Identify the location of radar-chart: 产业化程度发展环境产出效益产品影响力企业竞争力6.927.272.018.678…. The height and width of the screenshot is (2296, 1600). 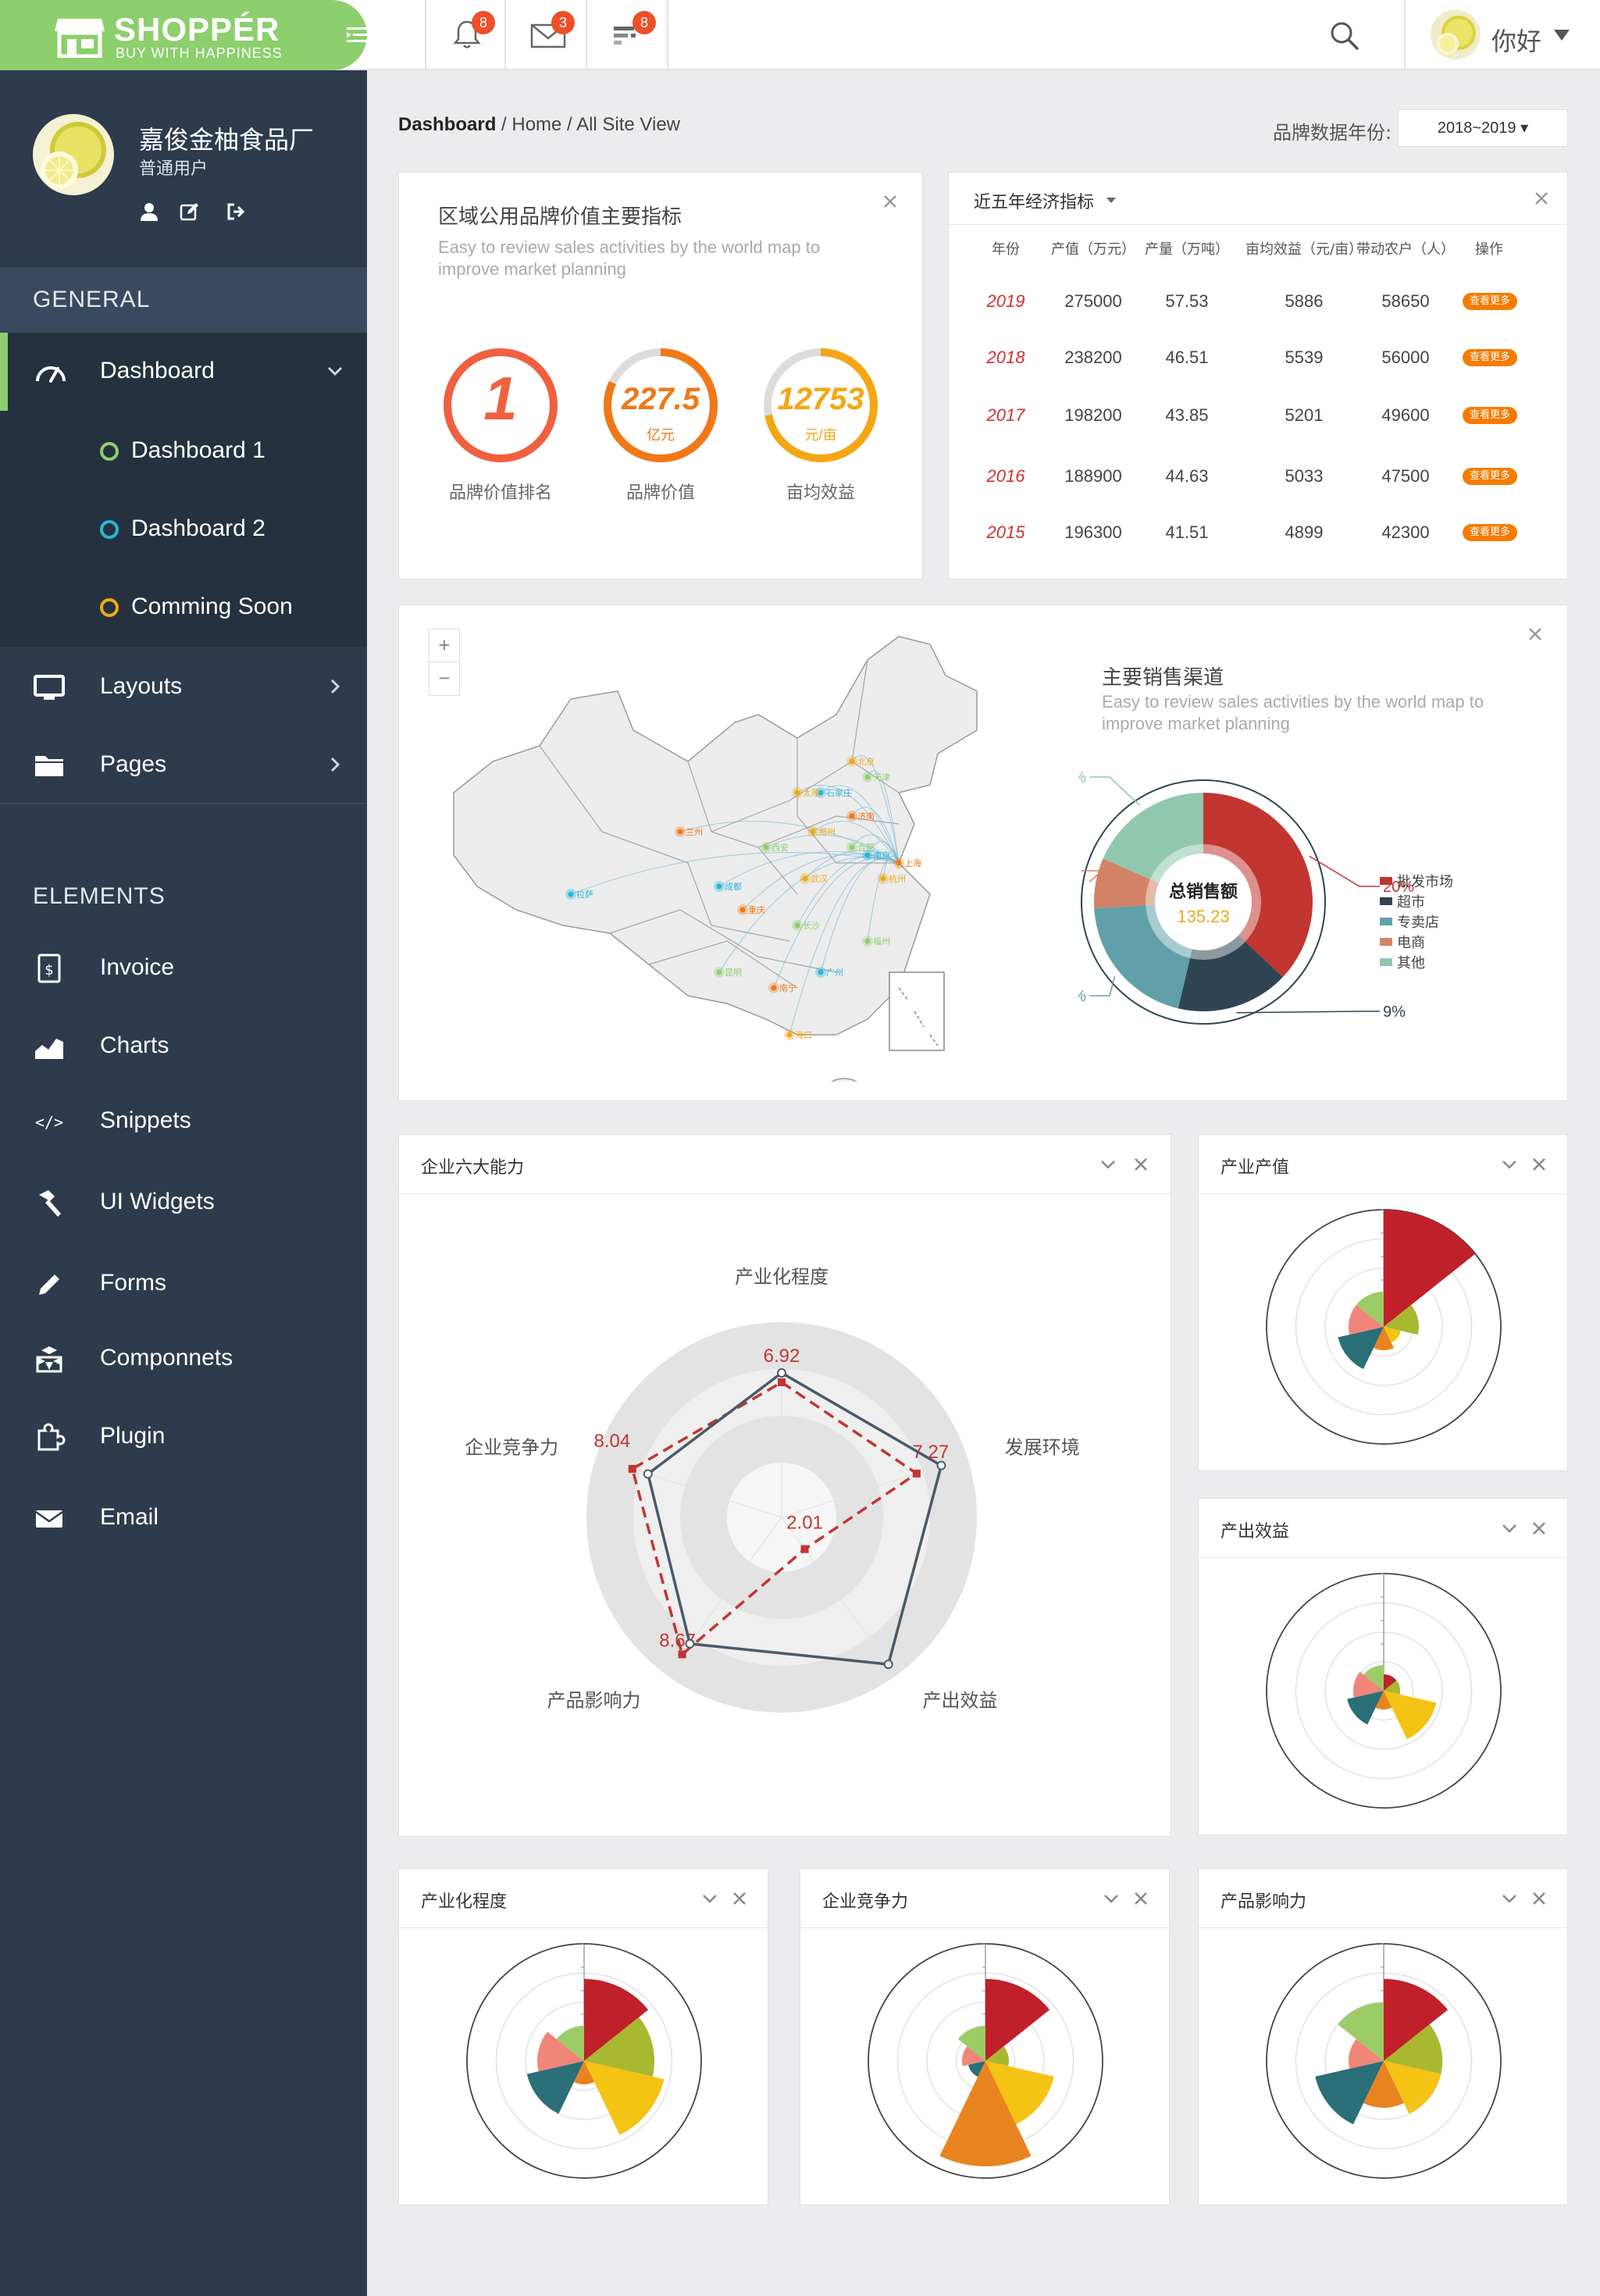
(785, 1516).